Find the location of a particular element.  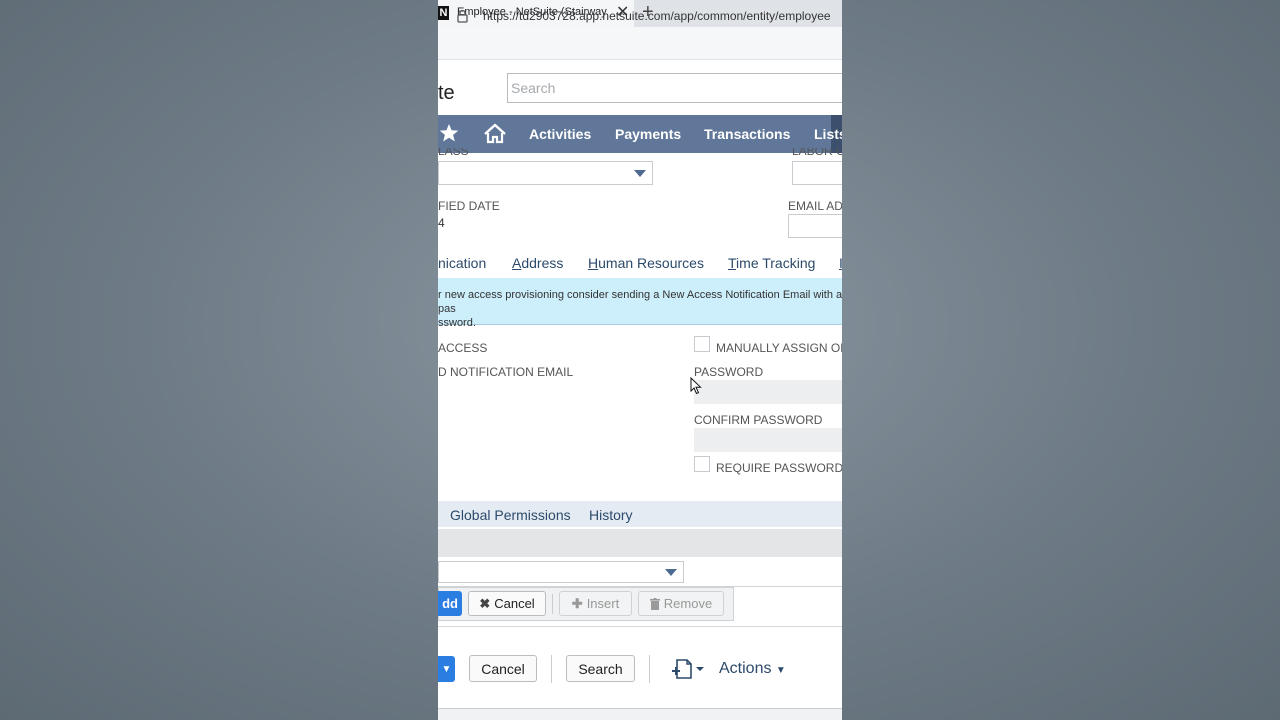

give-access-label: ACCESS is located at coordinates (463, 348).